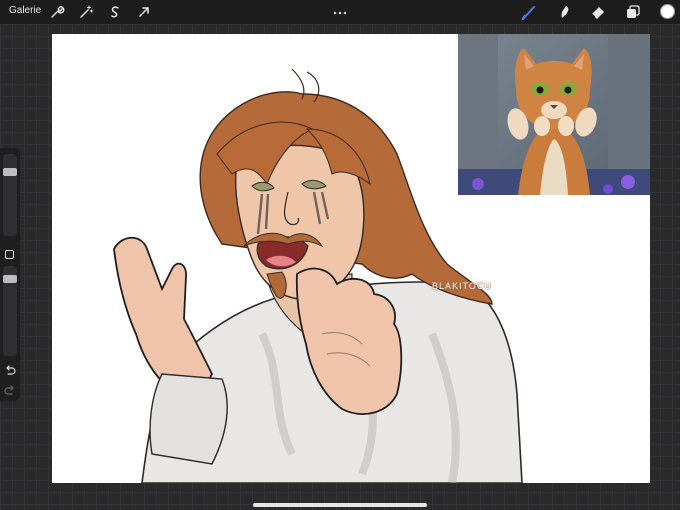  I want to click on modify-button, so click(9, 254).